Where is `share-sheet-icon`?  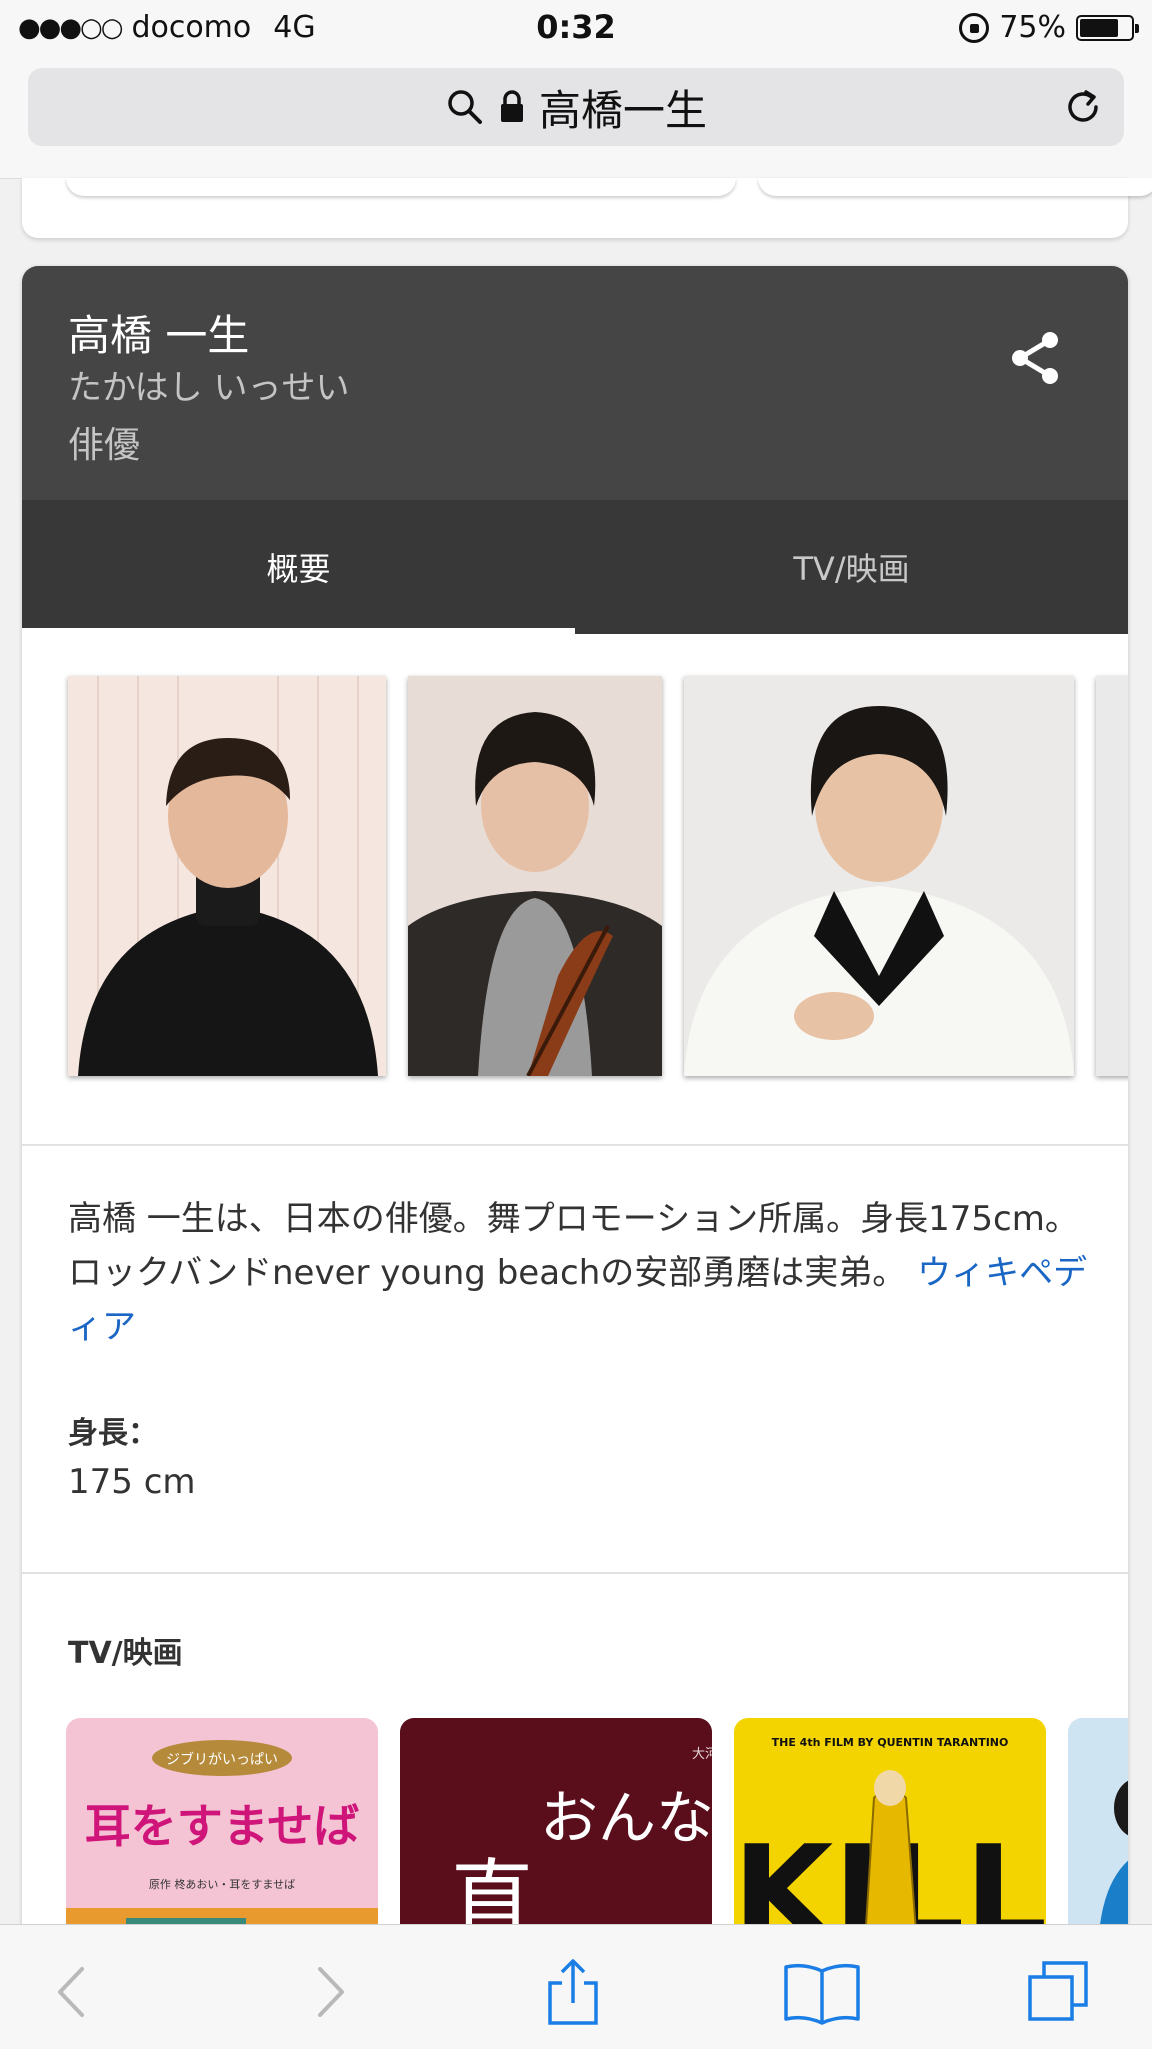 share-sheet-icon is located at coordinates (573, 1992).